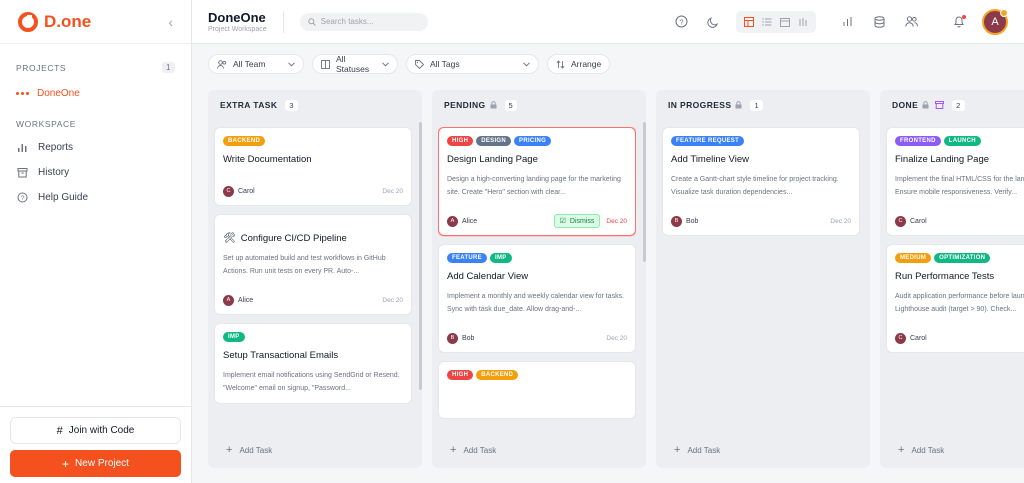 Image resolution: width=1024 pixels, height=483 pixels. What do you see at coordinates (101, 430) in the screenshot?
I see `join-label: Join with Code` at bounding box center [101, 430].